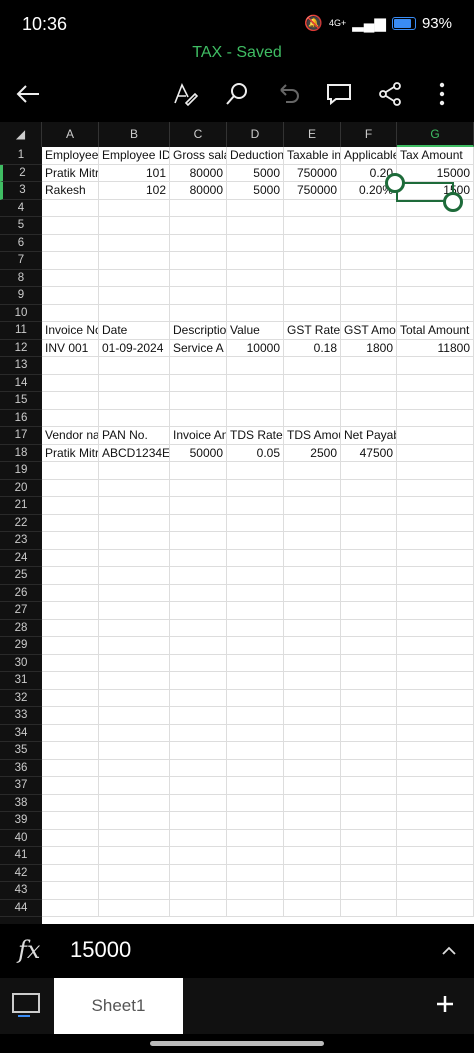 The image size is (474, 1053). What do you see at coordinates (198, 698) in the screenshot?
I see `cell-c32` at bounding box center [198, 698].